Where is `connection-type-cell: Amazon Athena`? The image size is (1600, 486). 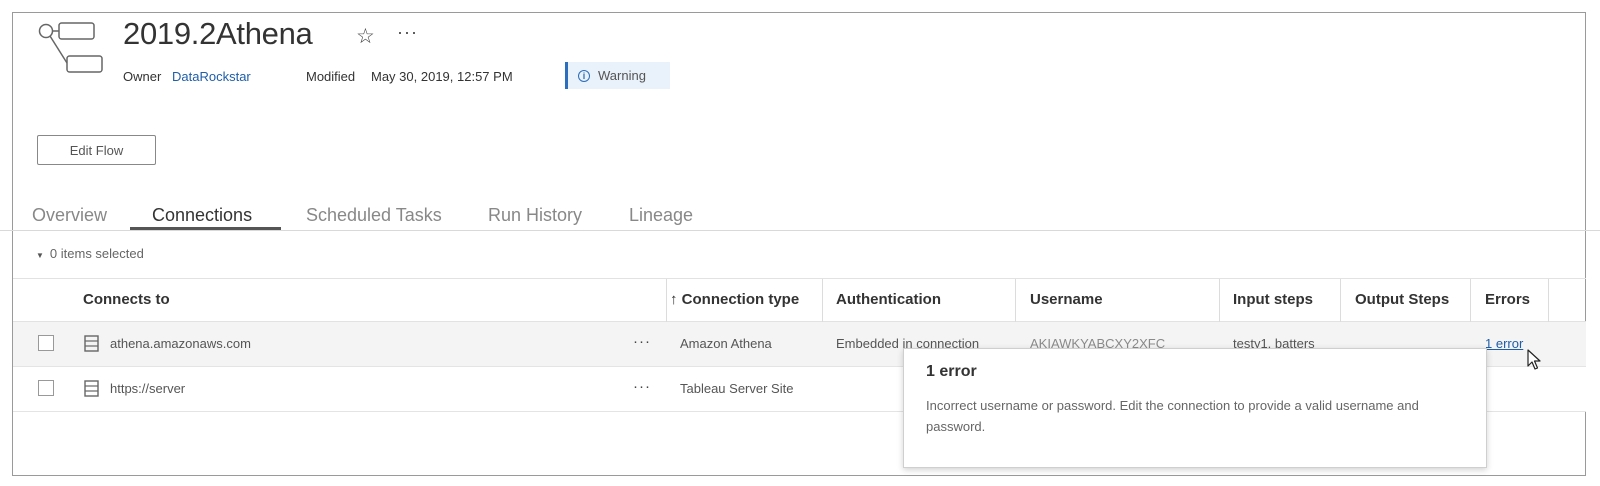
connection-type-cell: Amazon Athena is located at coordinates (726, 343).